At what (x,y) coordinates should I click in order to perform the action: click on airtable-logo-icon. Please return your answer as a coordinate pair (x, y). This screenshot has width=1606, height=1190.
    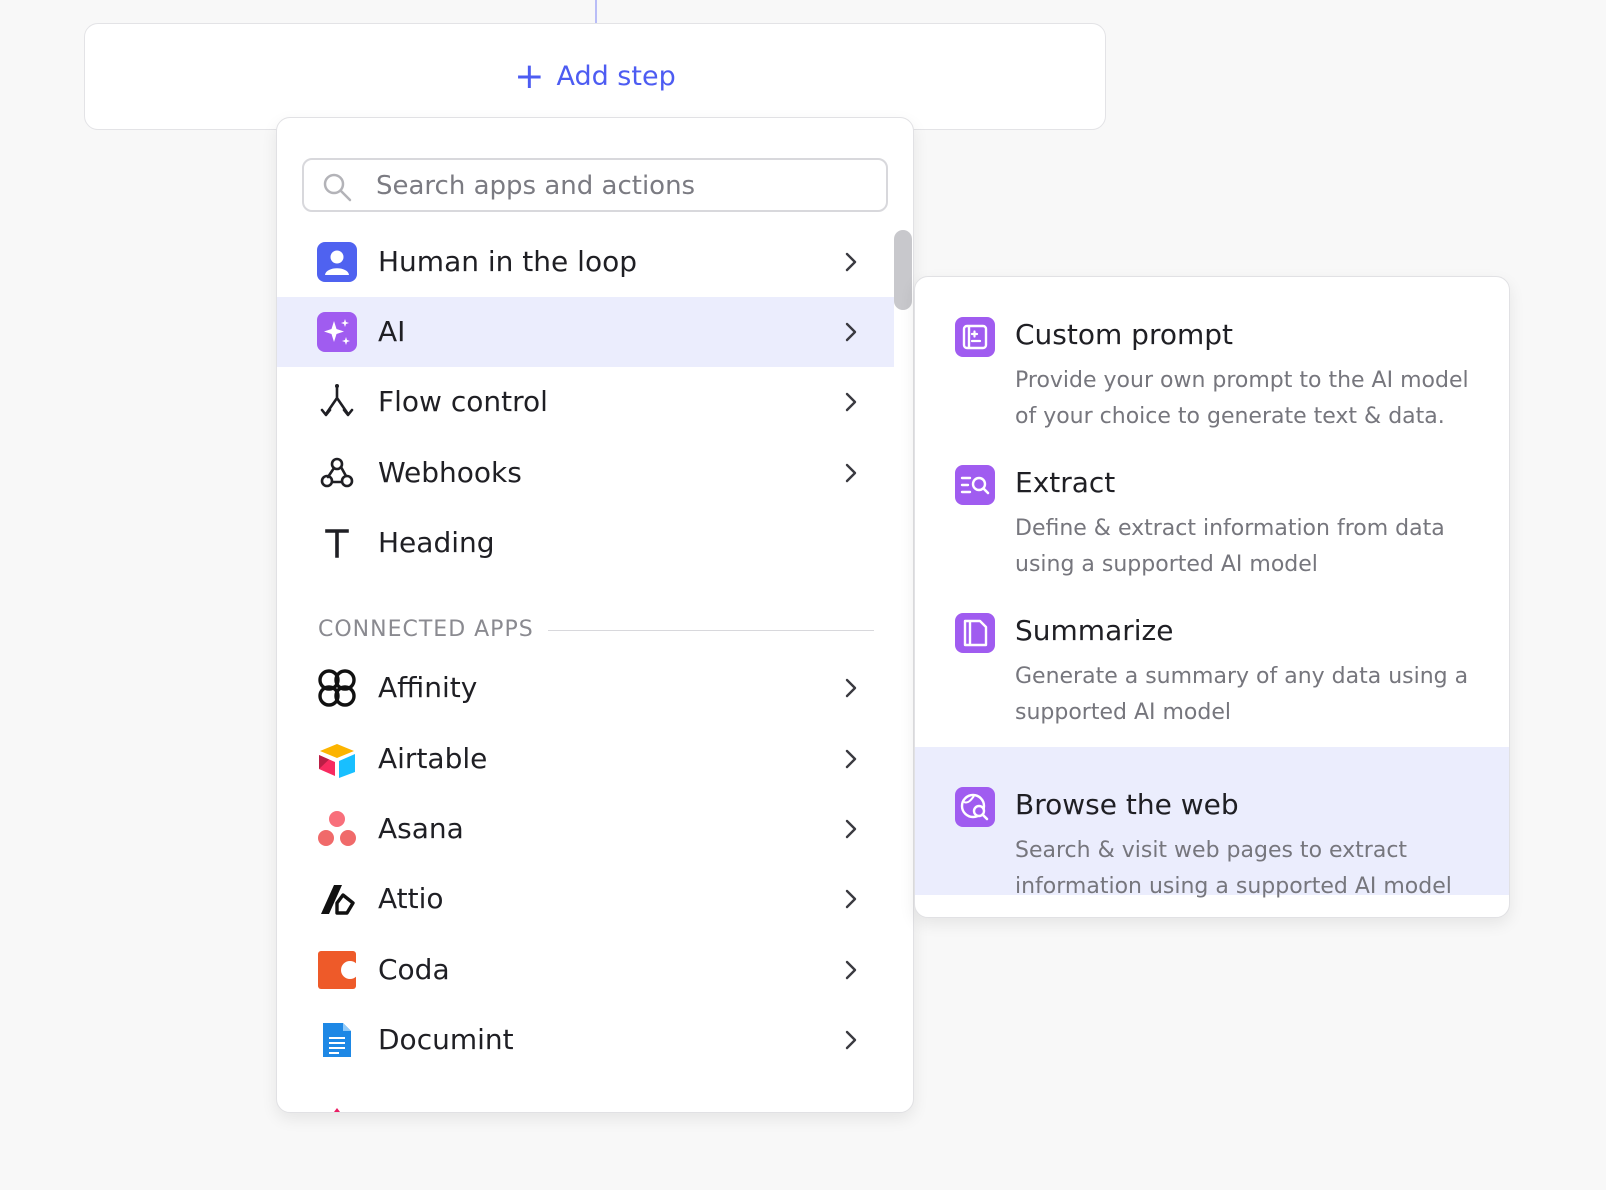
    Looking at the image, I should click on (337, 761).